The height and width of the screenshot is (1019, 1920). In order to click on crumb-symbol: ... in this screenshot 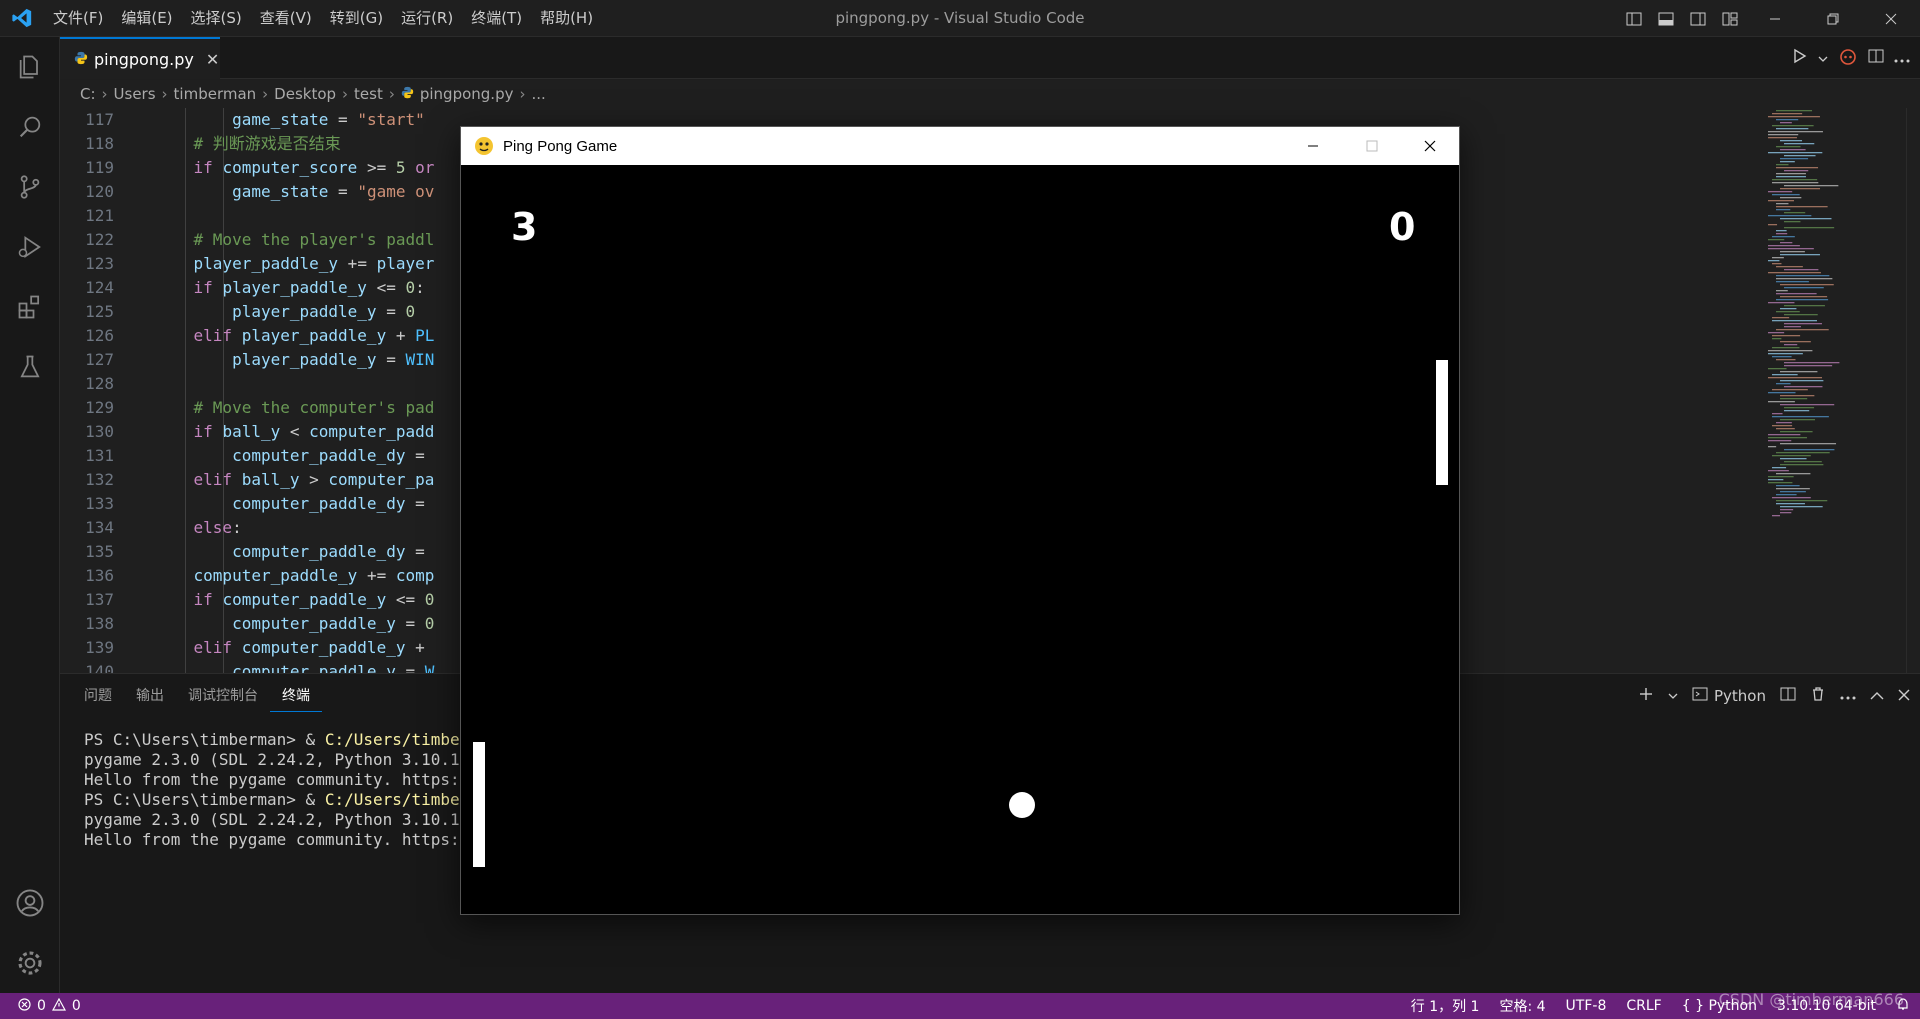, I will do `click(538, 94)`.